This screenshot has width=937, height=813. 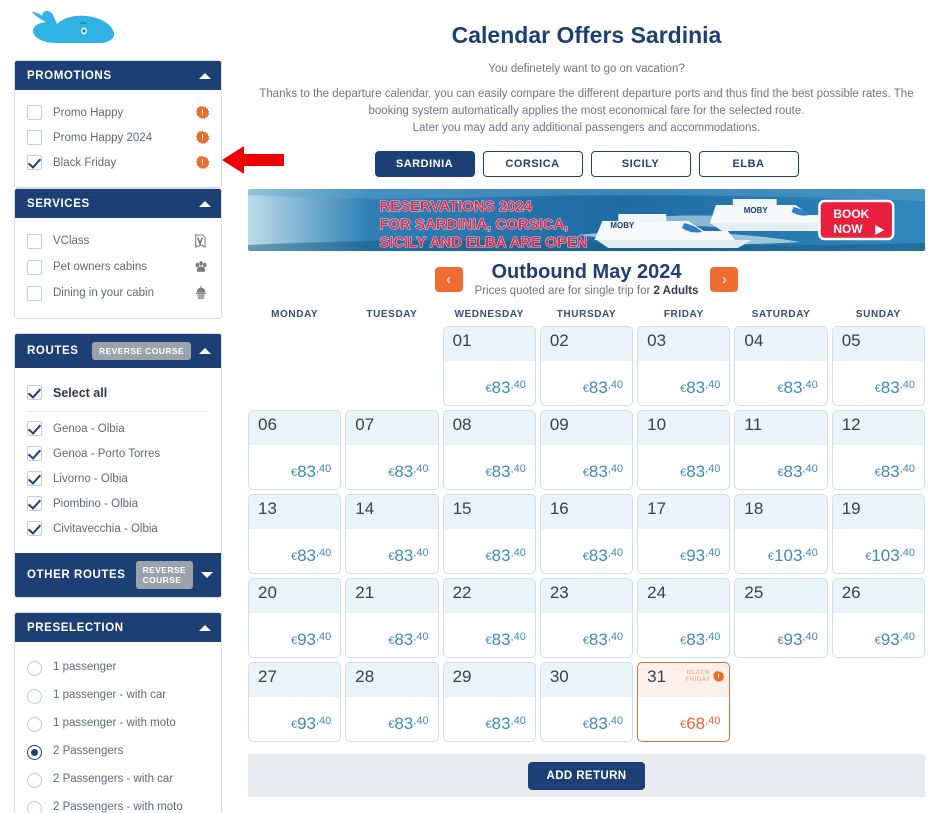 I want to click on calendar-day-26: 26 €93,40, so click(x=878, y=618).